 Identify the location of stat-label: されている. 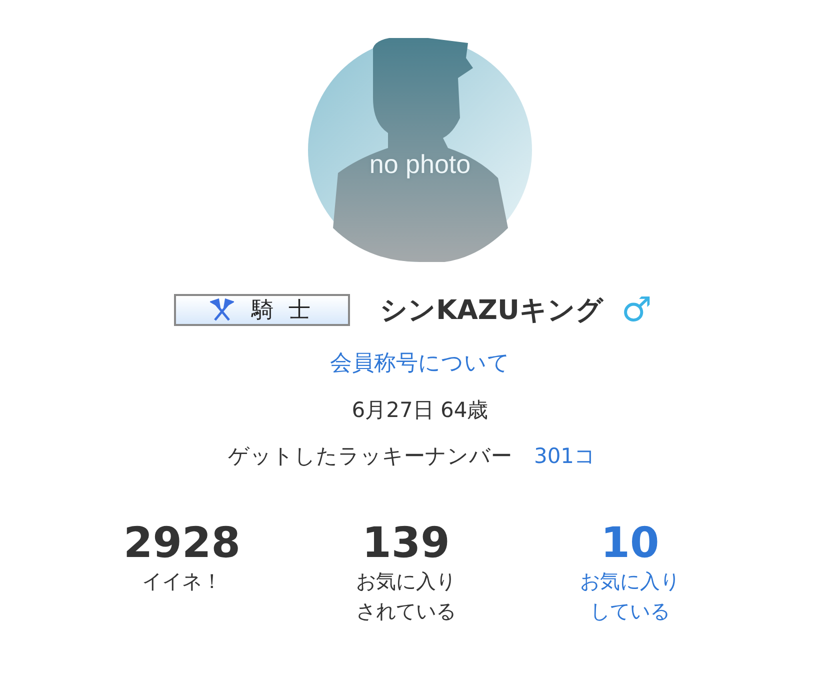
(406, 612).